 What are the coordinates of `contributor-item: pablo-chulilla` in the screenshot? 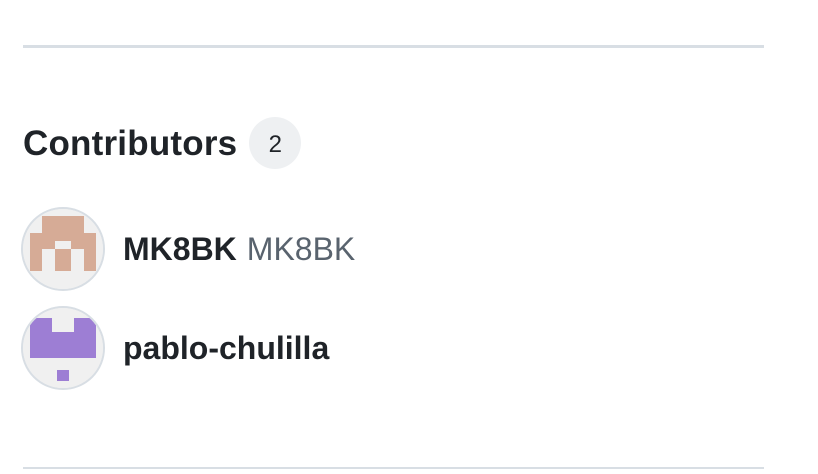 It's located at (175, 348).